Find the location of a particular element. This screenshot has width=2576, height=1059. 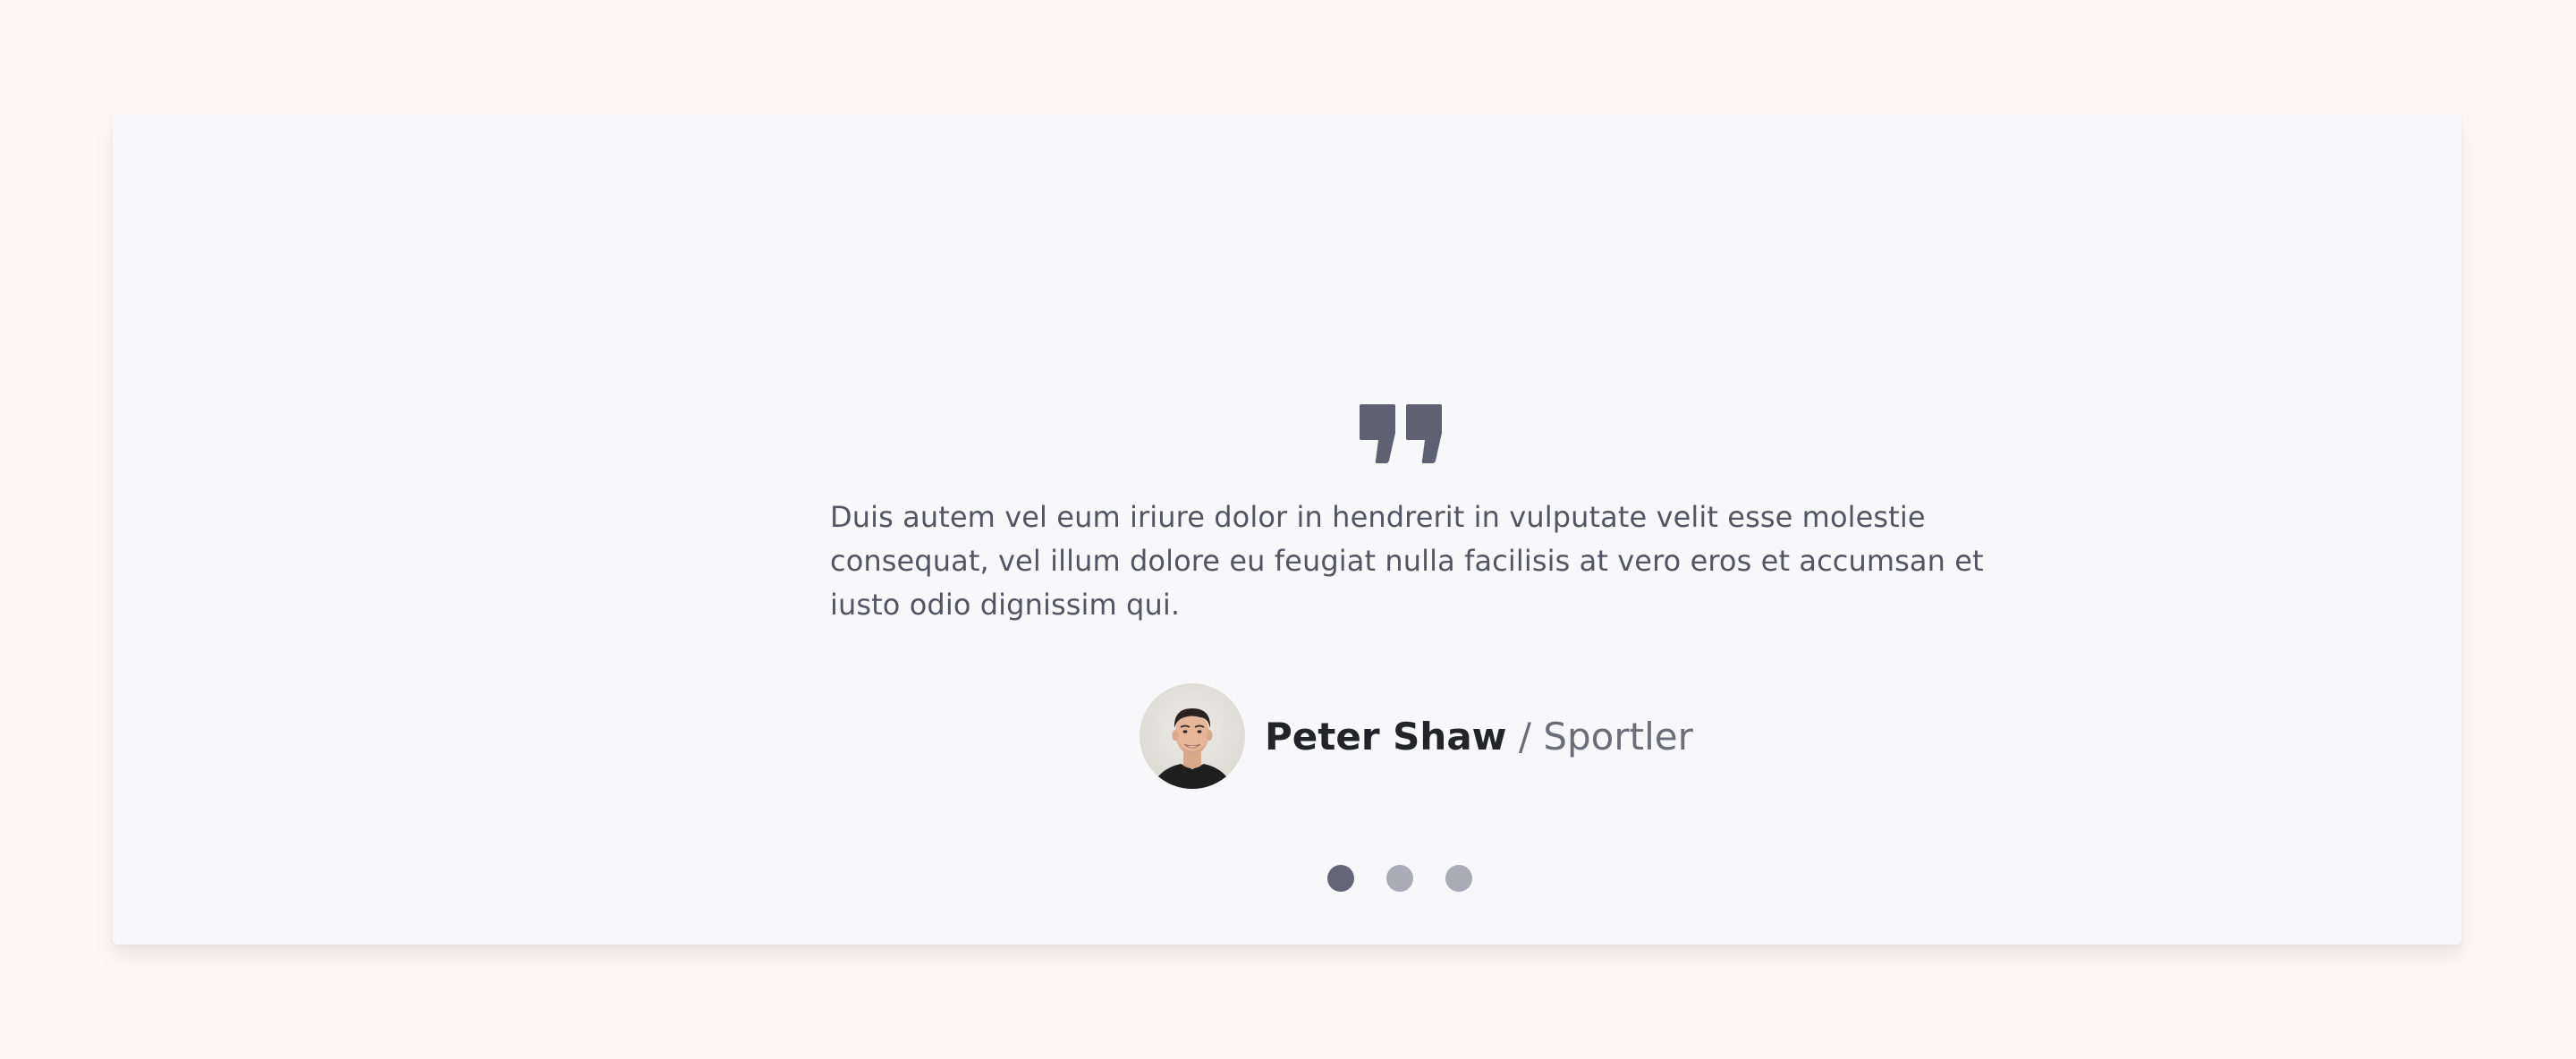

testimonial-author: Peter Shaw / Sportler is located at coordinates (1416, 736).